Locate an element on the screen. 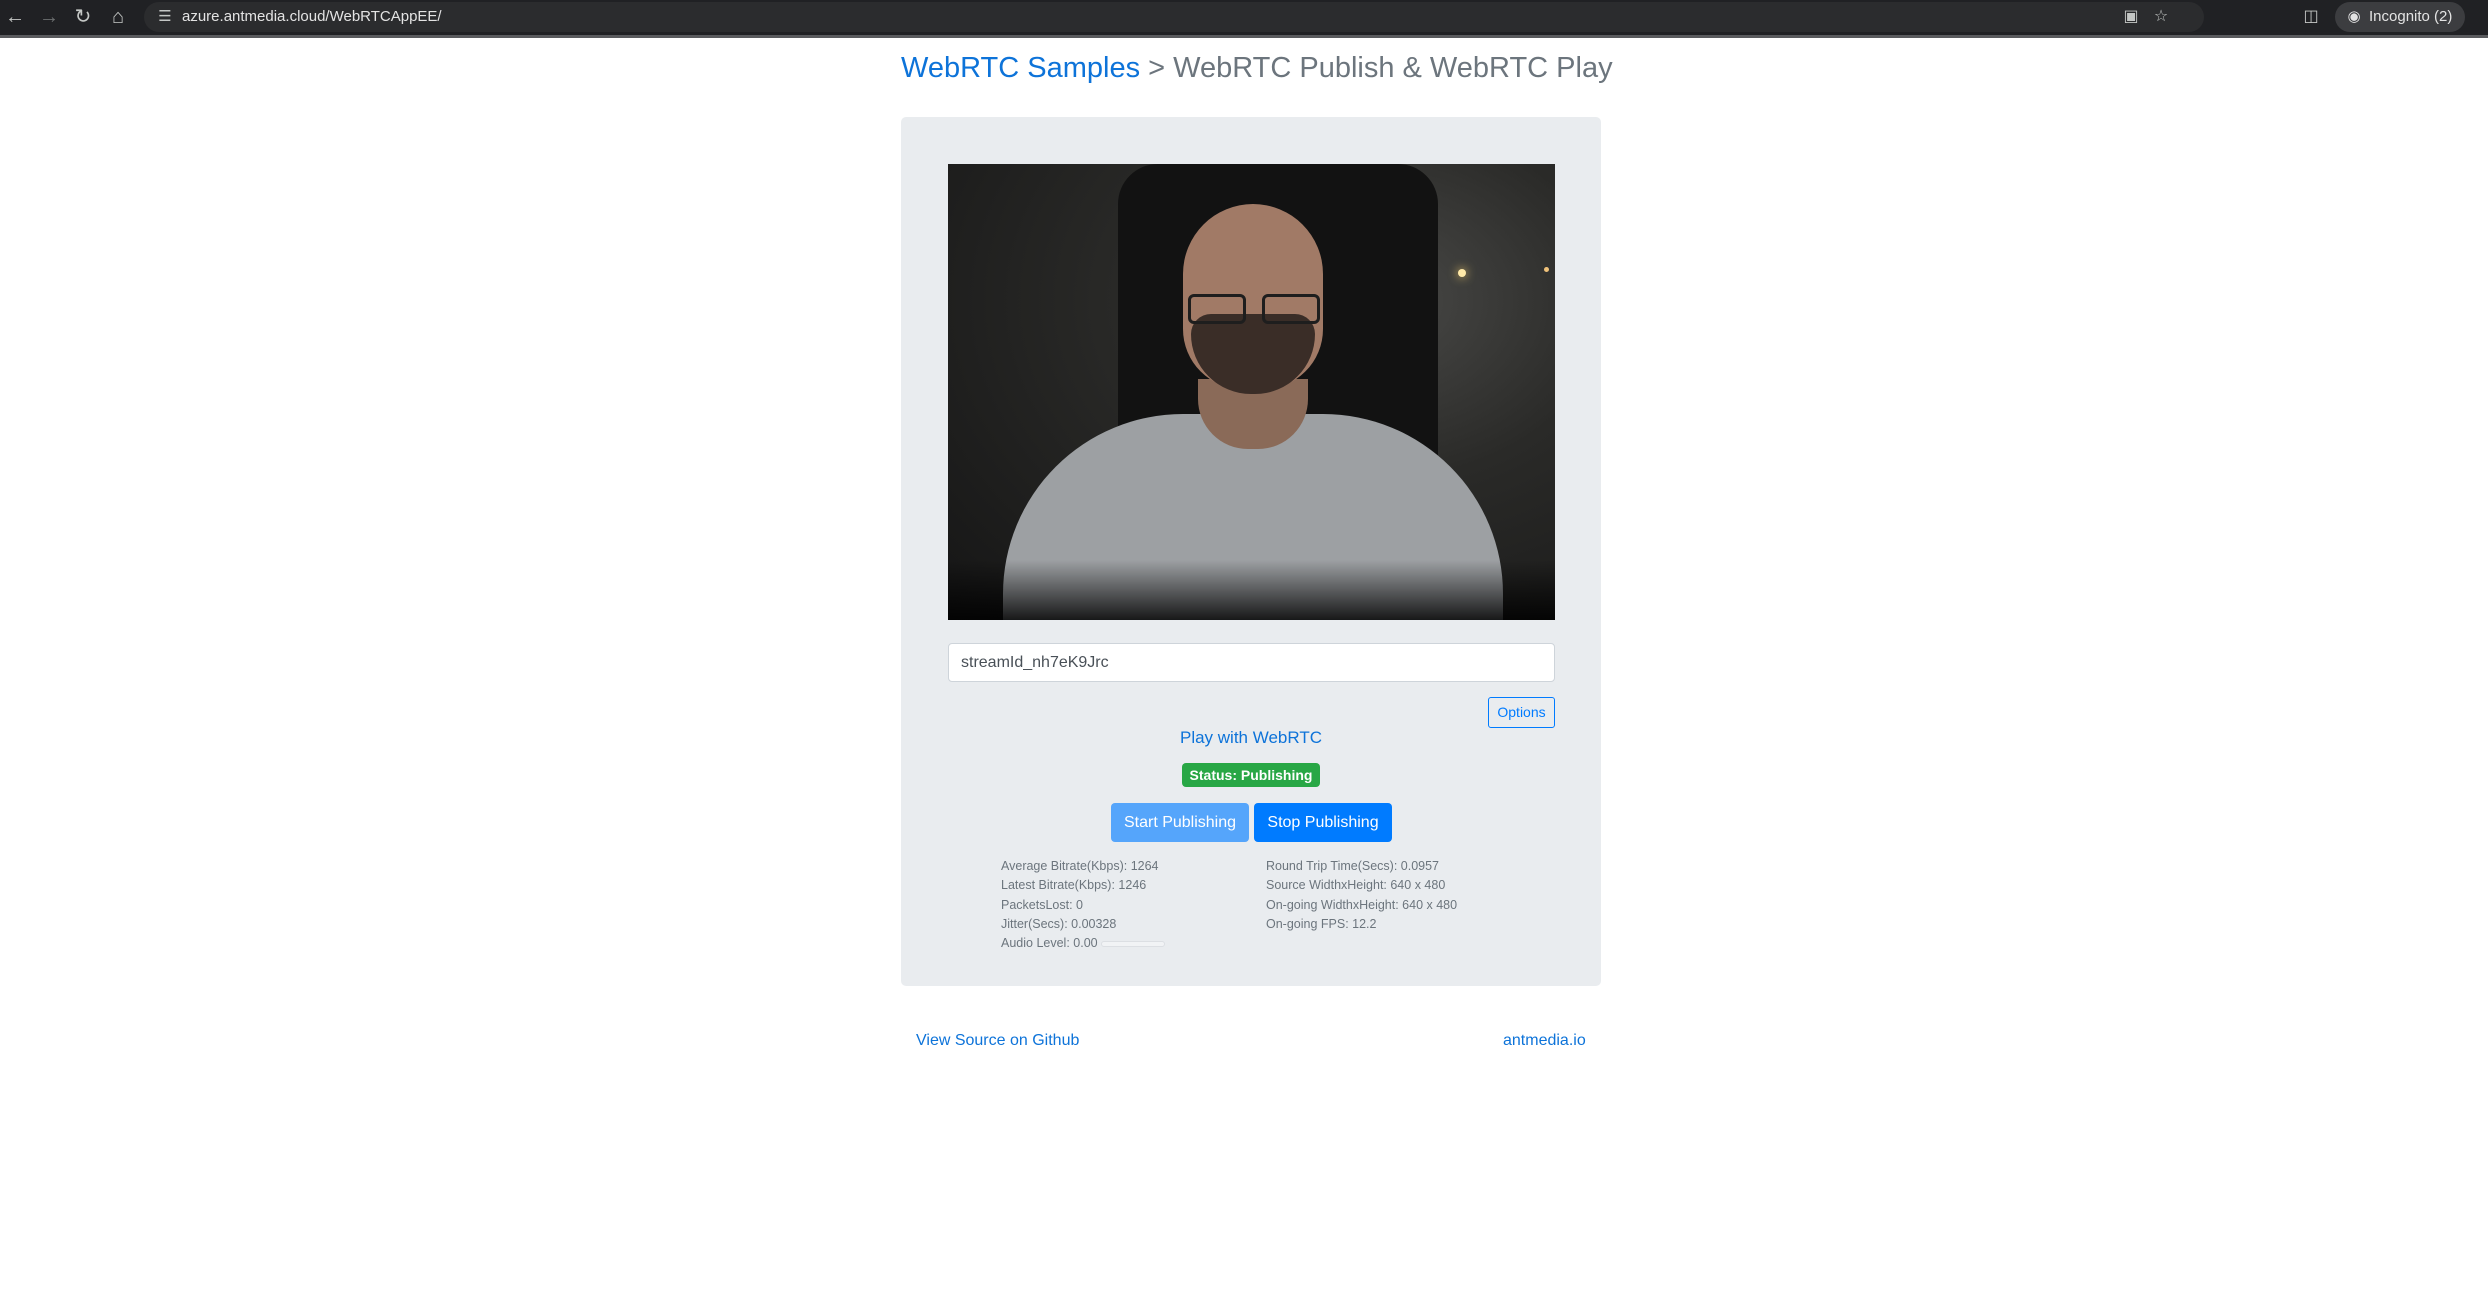 Image resolution: width=2488 pixels, height=1316 pixels. address-bar: ☰ azure.antmedia.cloud/WebRTCAppEE/ ▣ ☆ is located at coordinates (1174, 17).